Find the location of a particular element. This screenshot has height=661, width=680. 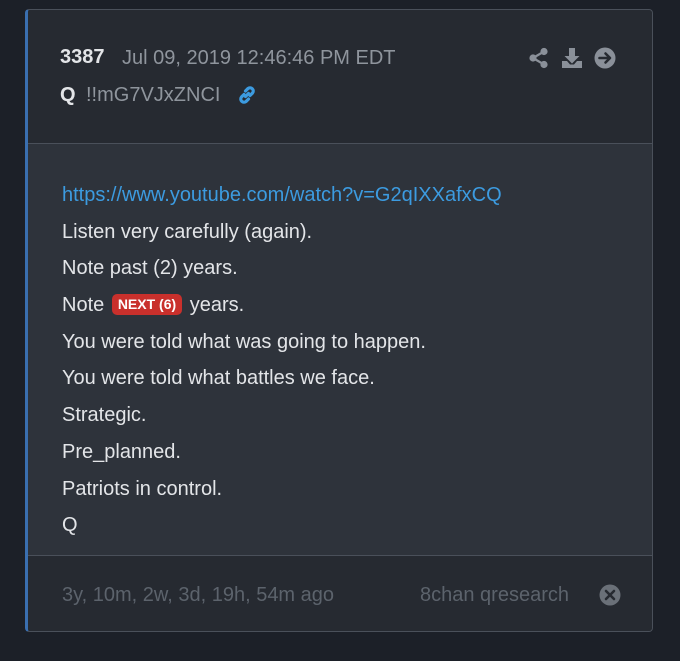

time-ago: 3y, 10m, 2w, 3d, 19h, 54m ago is located at coordinates (198, 595).